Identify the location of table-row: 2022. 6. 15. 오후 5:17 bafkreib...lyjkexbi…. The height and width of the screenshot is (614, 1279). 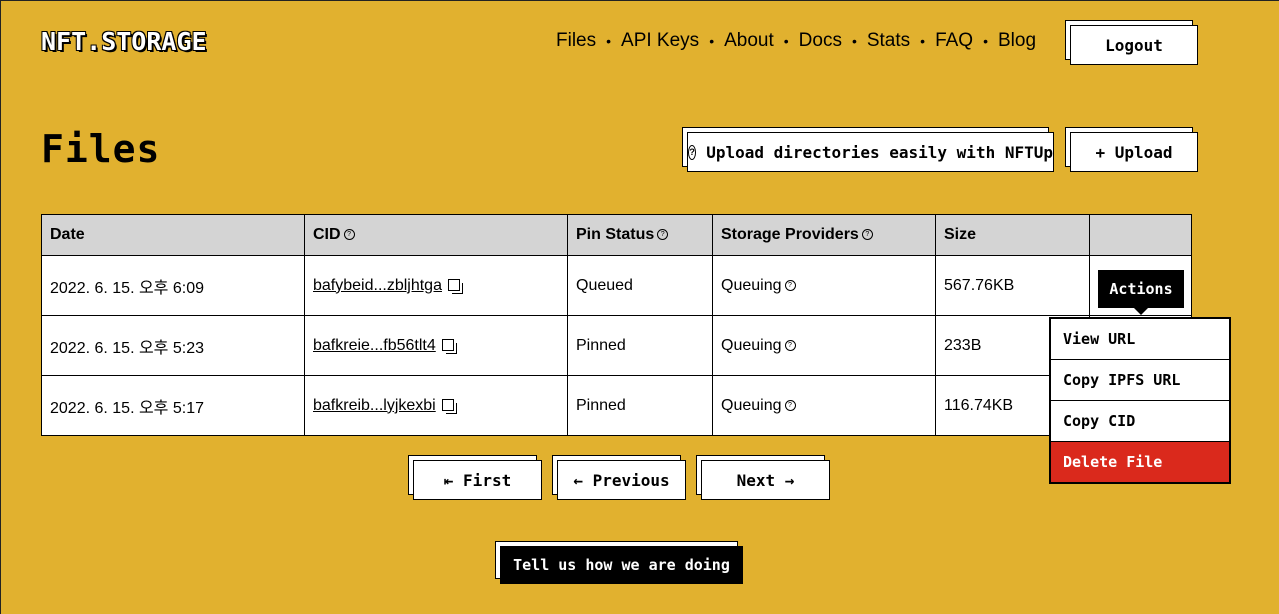
(616, 405).